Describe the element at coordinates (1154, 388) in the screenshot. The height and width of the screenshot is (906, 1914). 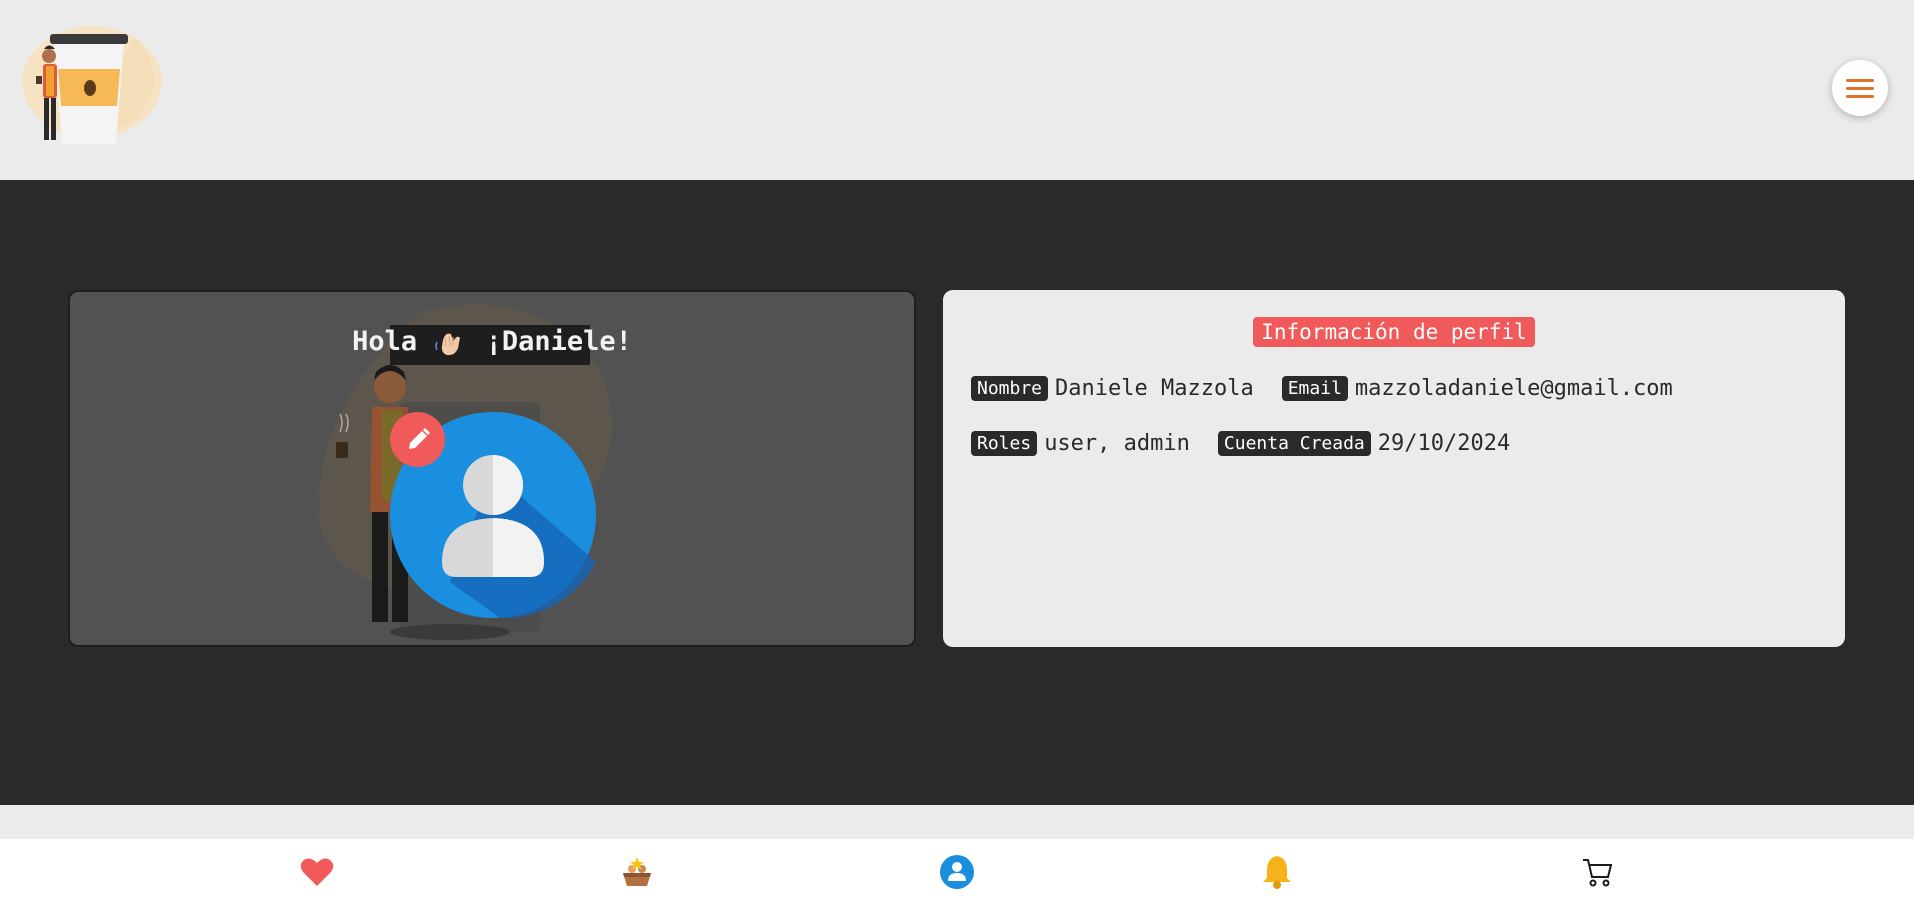
I see `name-value: Daniele Mazzola` at that location.